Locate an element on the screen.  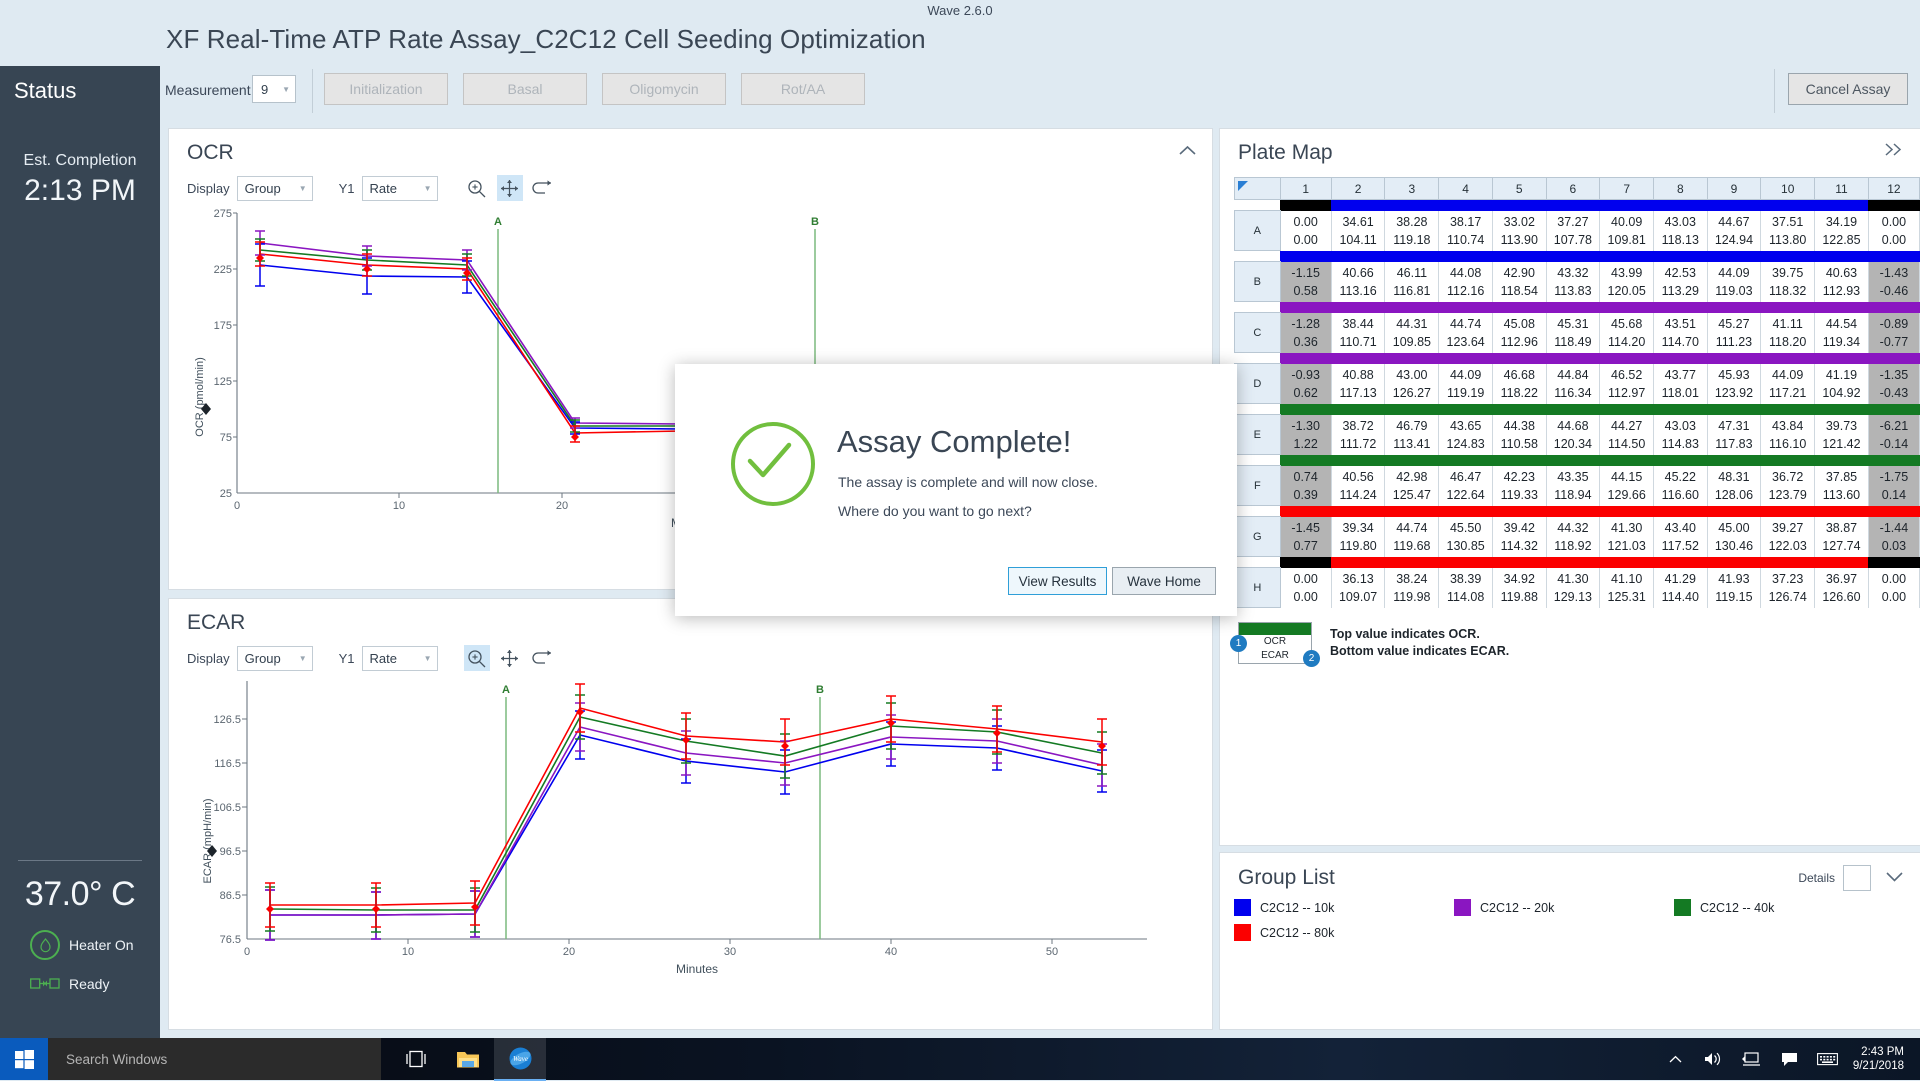
row-header: G is located at coordinates (1257, 536).